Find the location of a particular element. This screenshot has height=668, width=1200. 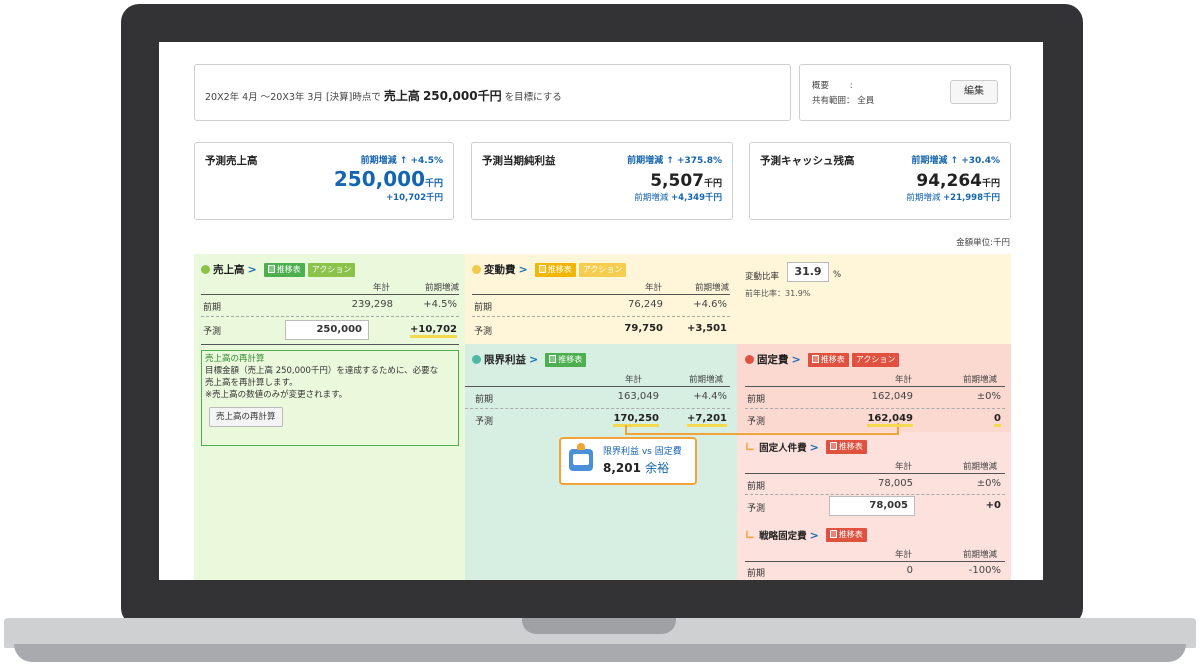

personnel-forecast-input: 78,005 is located at coordinates (872, 506).